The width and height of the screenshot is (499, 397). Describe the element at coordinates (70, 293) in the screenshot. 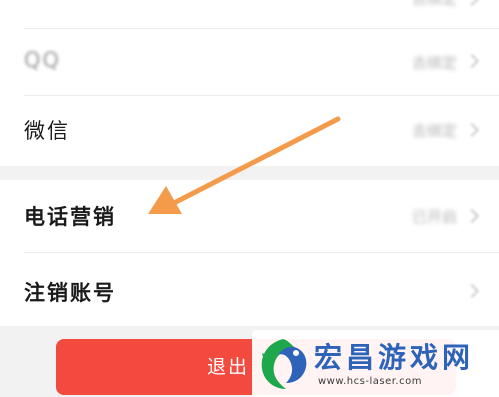

I see `row-label: 注销账号` at that location.